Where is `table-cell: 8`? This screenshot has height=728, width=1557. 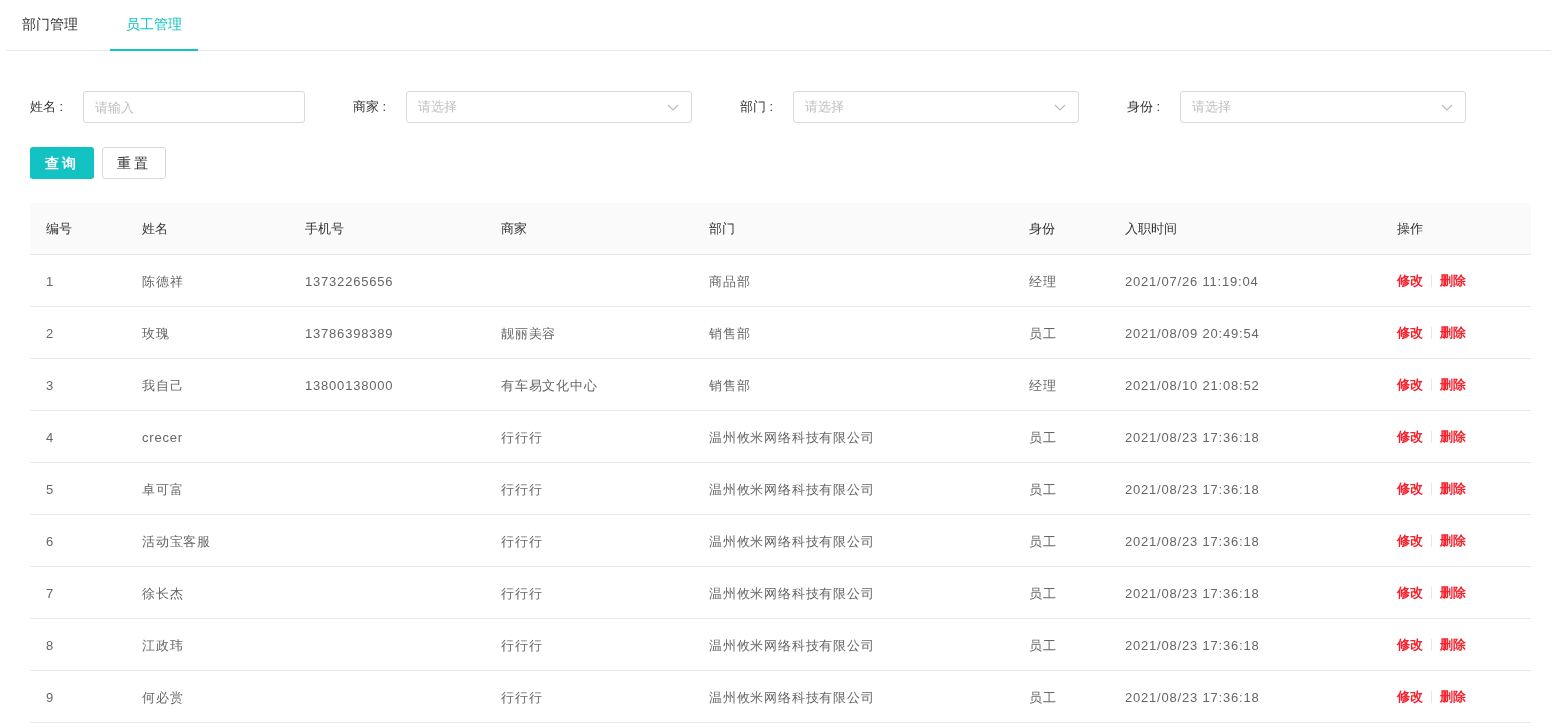
table-cell: 8 is located at coordinates (50, 645).